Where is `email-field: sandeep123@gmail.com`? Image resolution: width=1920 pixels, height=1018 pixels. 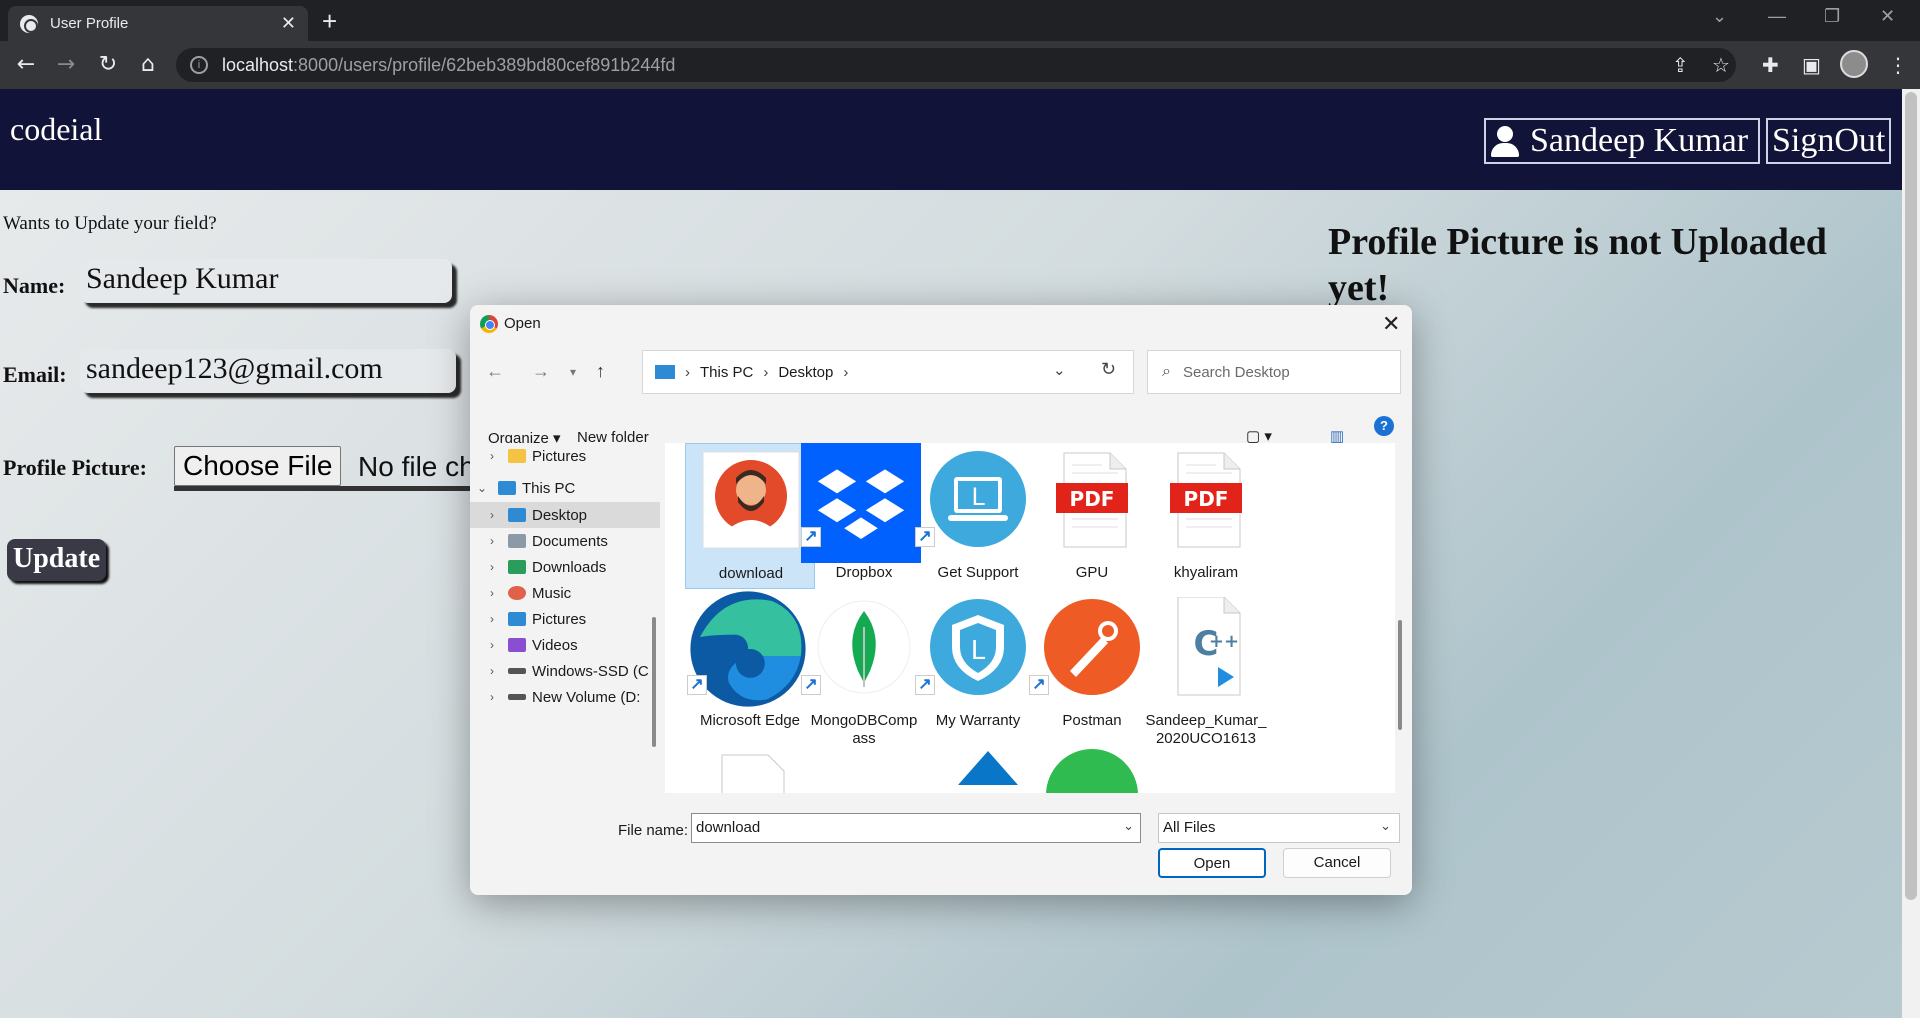
email-field: sandeep123@gmail.com is located at coordinates (268, 371).